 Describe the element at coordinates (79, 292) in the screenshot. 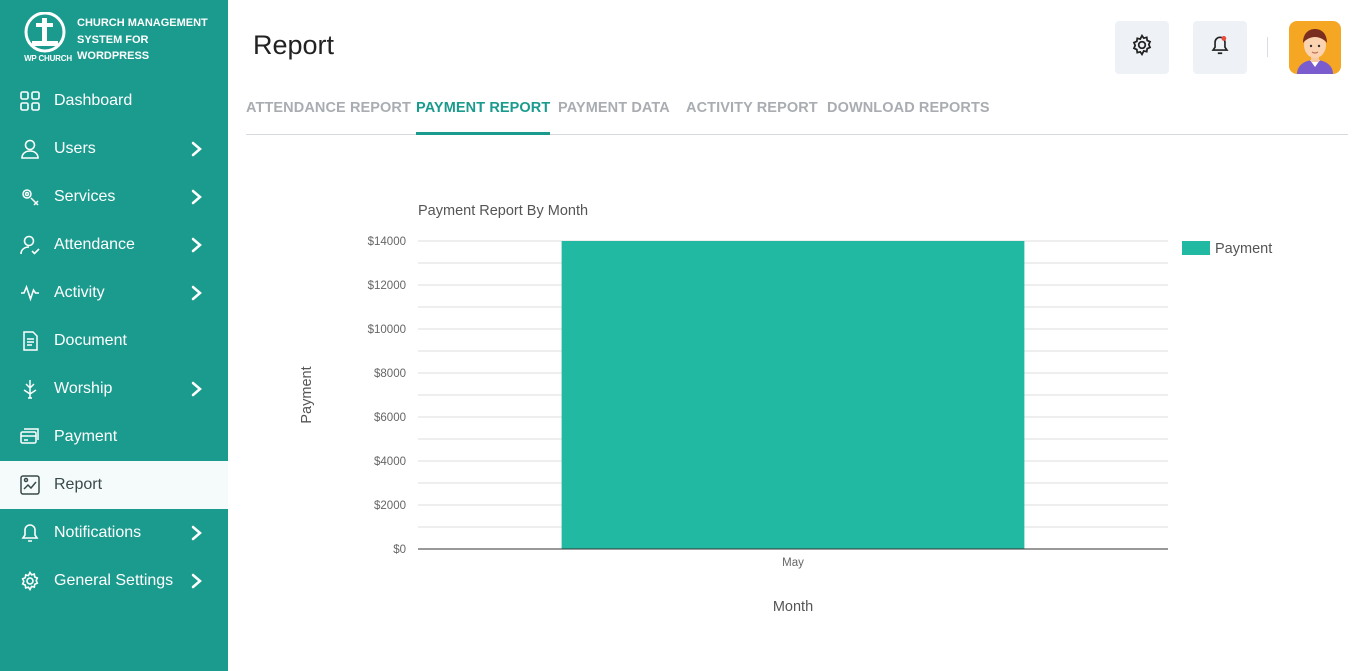

I see `sidebar-item-label: Activity` at that location.